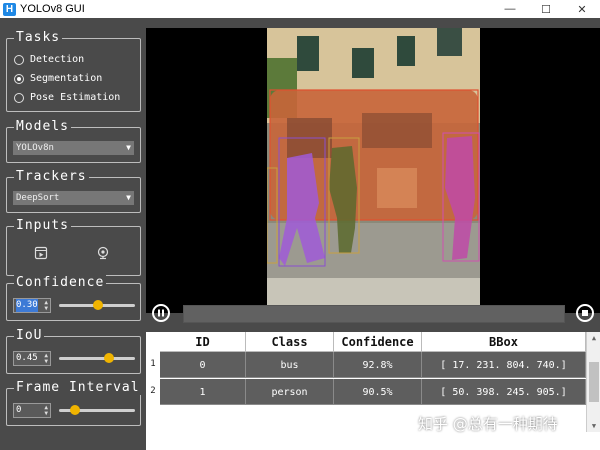 This screenshot has width=600, height=450. Describe the element at coordinates (73, 148) in the screenshot. I see `model-select: YOLOv8n ▼` at that location.